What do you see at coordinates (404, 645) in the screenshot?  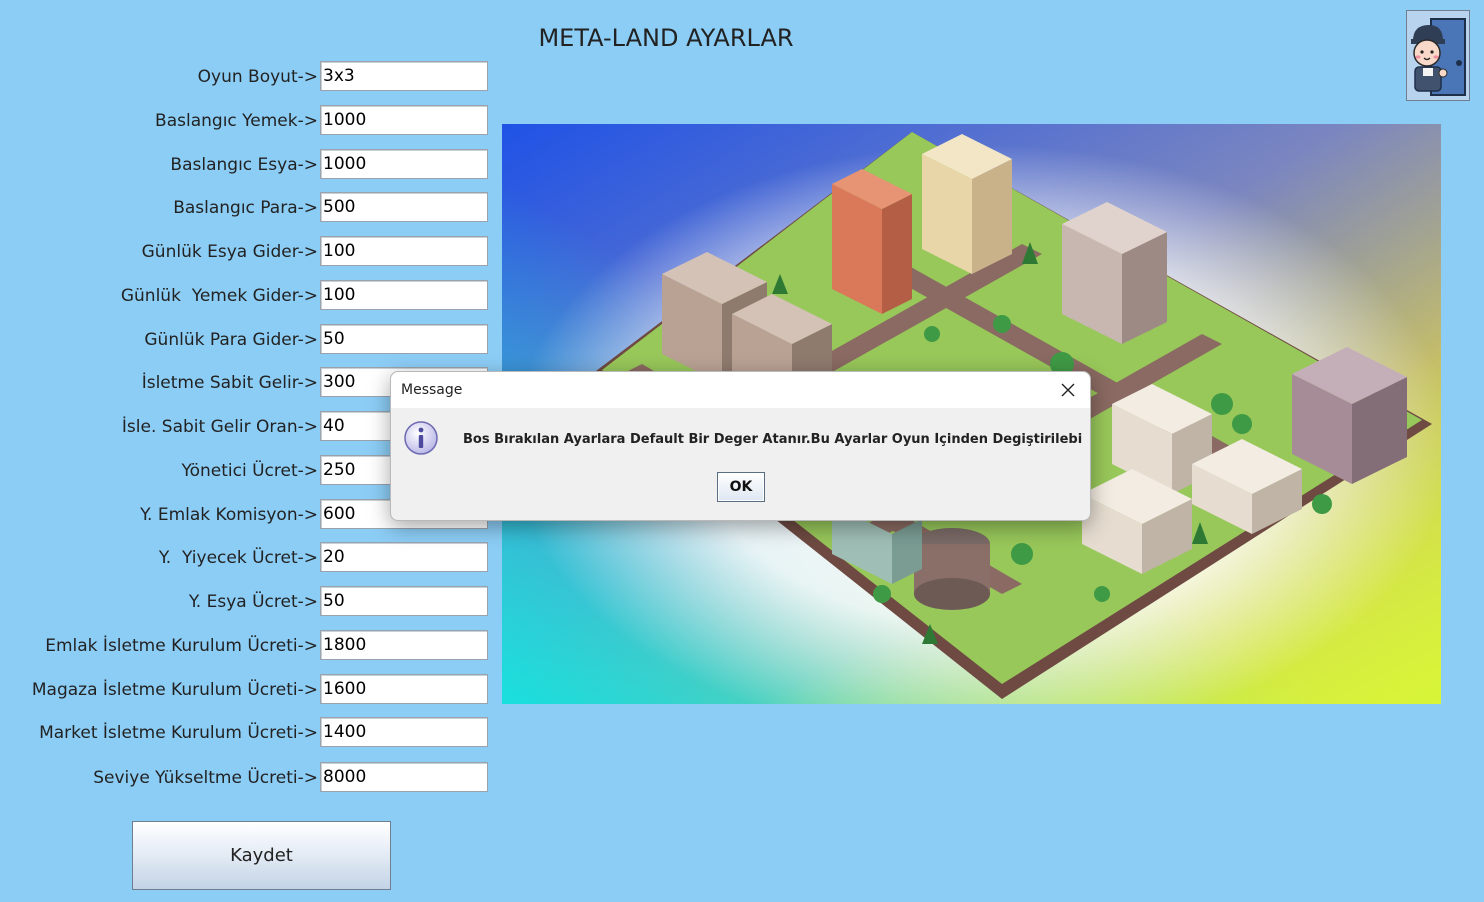 I see `setting-input: 1800` at bounding box center [404, 645].